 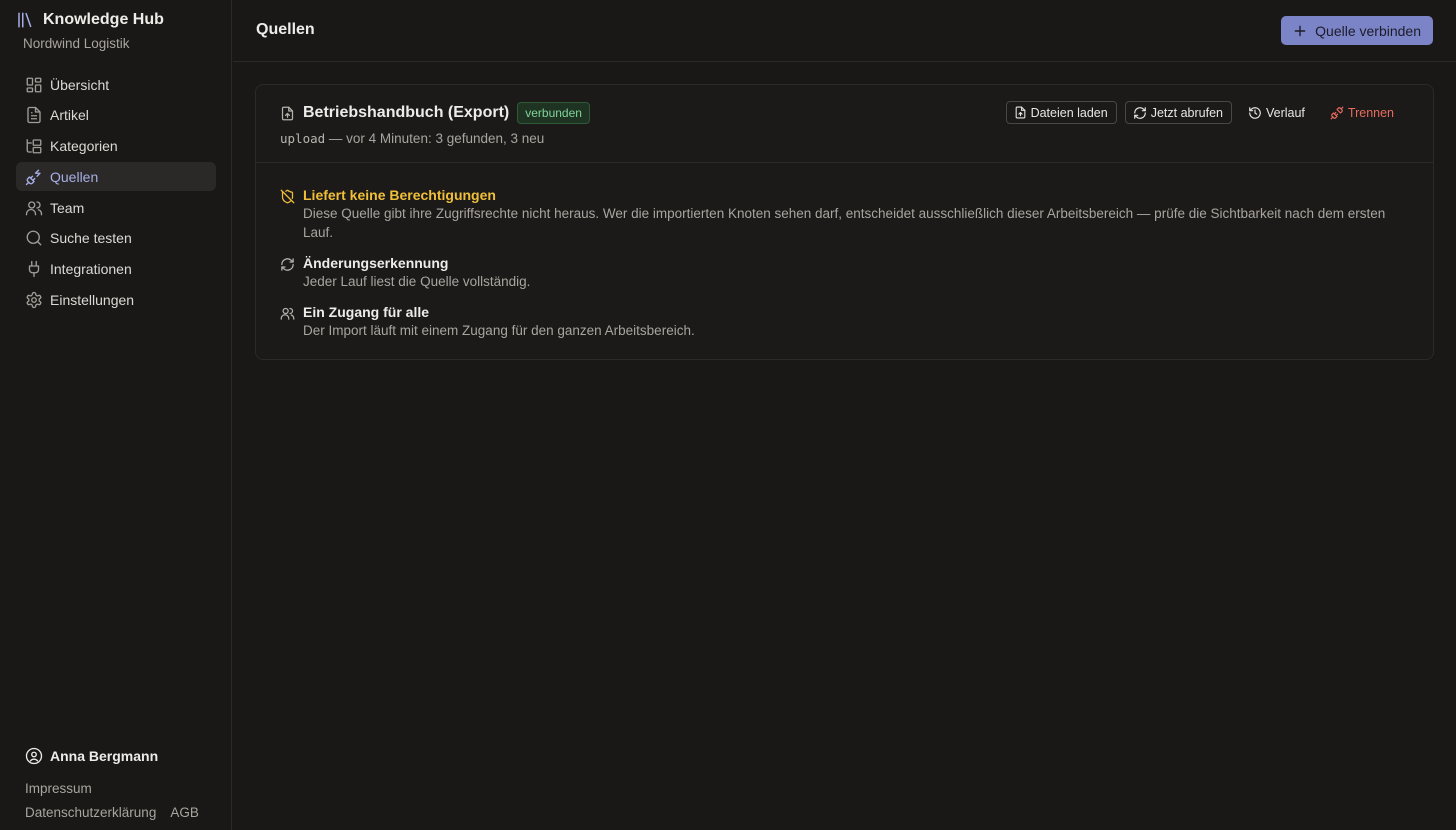 What do you see at coordinates (74, 176) in the screenshot?
I see `sidebar-item-label: Quellen` at bounding box center [74, 176].